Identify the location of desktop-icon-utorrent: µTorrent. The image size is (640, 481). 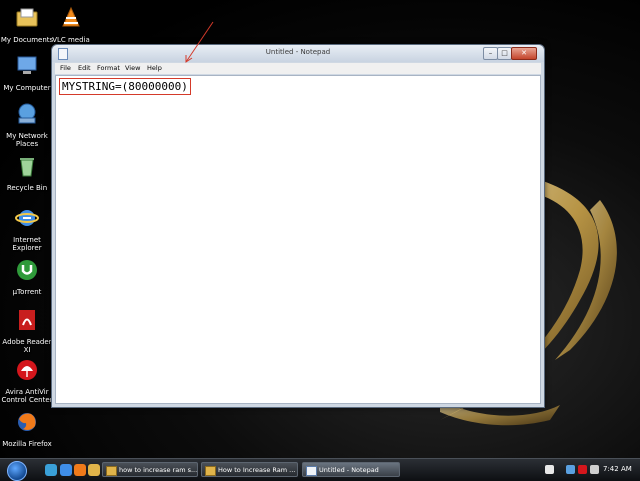
(27, 277).